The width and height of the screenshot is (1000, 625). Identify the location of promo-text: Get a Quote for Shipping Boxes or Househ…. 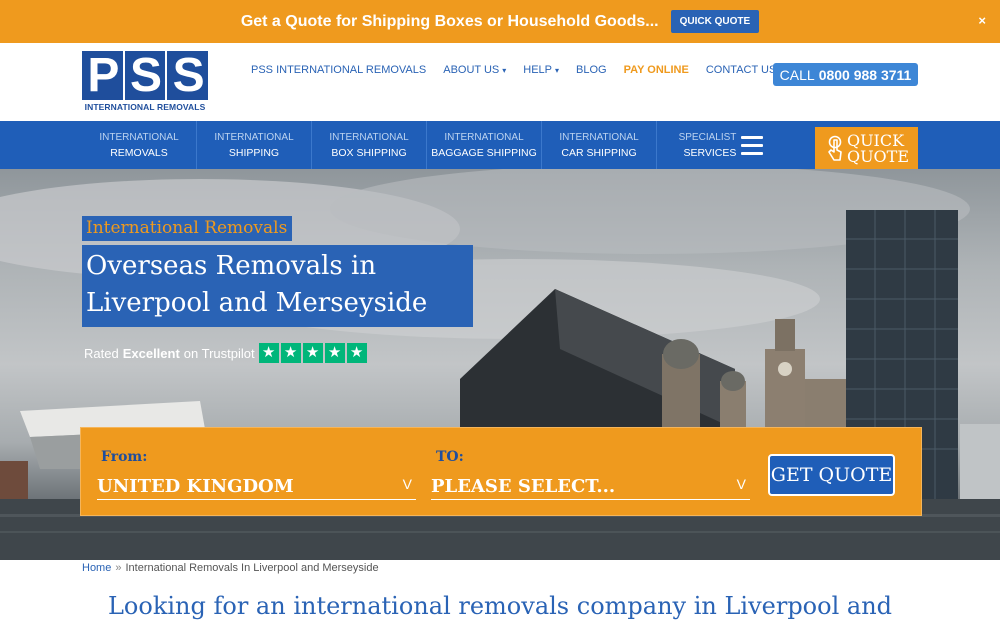
(449, 21).